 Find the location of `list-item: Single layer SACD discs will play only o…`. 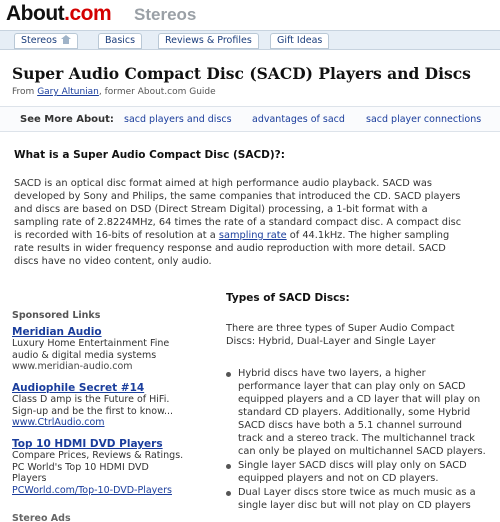

list-item: Single layer SACD discs will play only o… is located at coordinates (361, 472).